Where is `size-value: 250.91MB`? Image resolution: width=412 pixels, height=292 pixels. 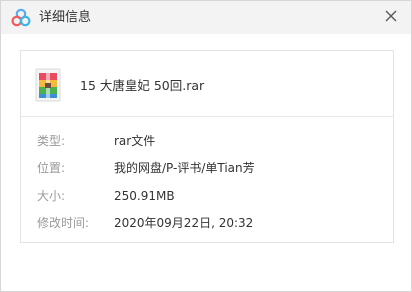
size-value: 250.91MB is located at coordinates (144, 196).